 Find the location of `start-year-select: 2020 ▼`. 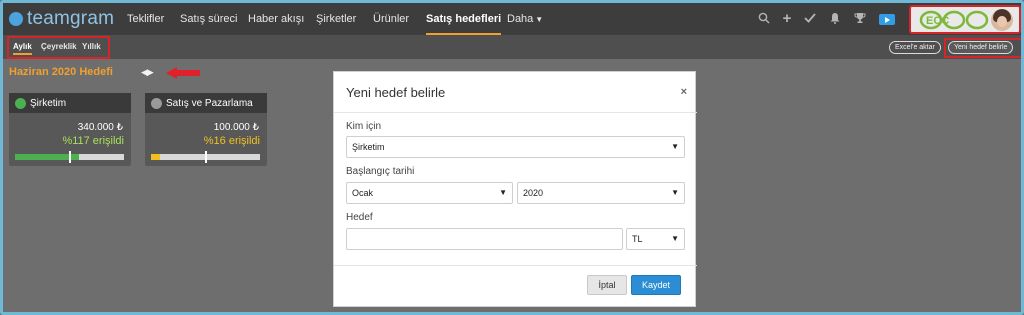

start-year-select: 2020 ▼ is located at coordinates (601, 193).